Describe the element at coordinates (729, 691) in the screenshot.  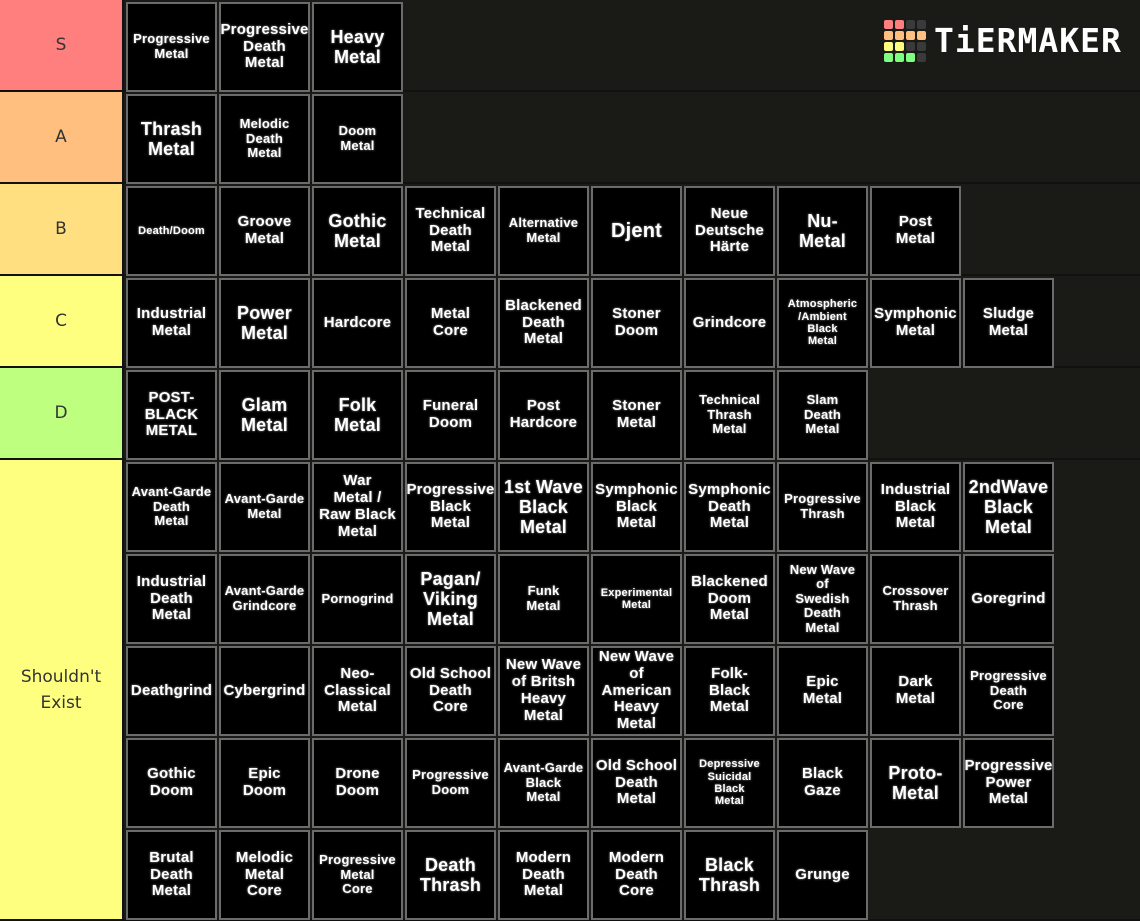
I see `tier-item-tile: Folk- Black Metal` at that location.